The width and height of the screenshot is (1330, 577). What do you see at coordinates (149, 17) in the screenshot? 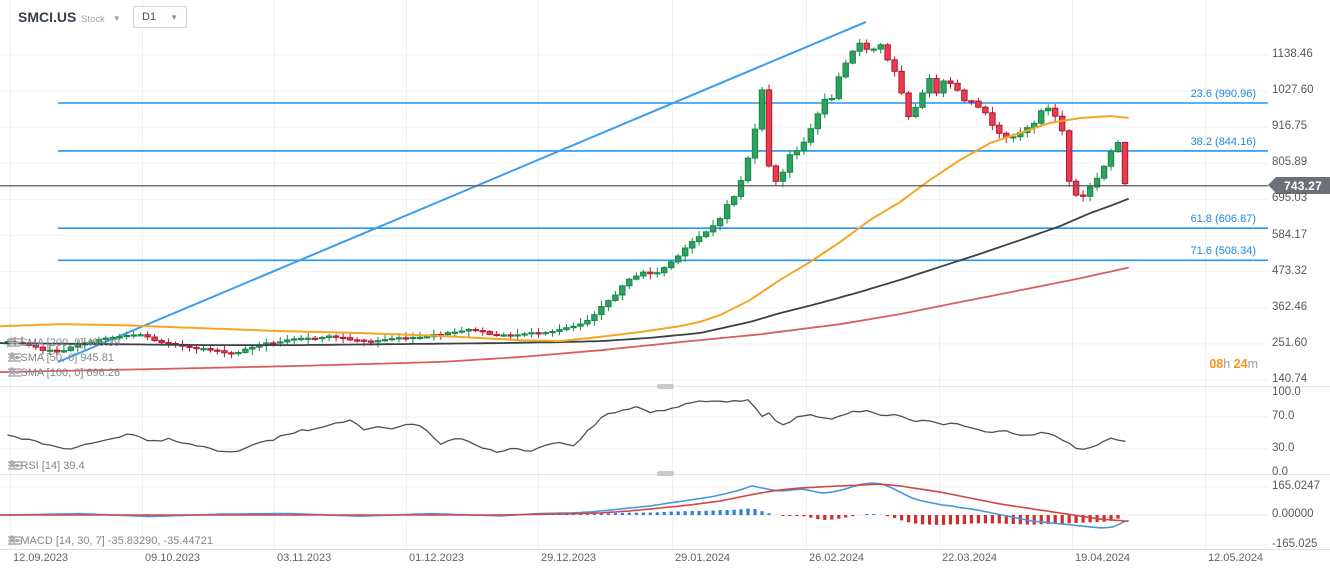
I see `timeframe-value: D1` at bounding box center [149, 17].